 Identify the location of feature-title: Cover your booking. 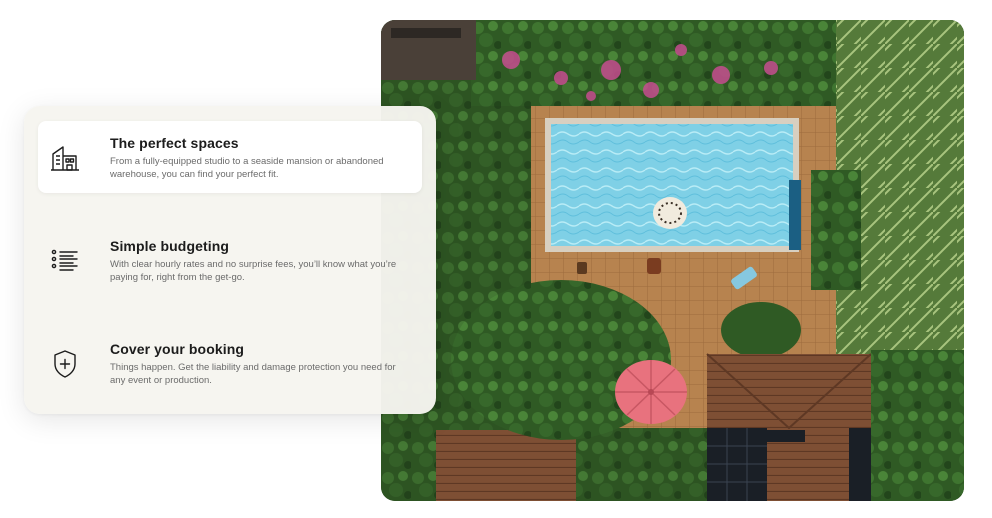
(177, 349).